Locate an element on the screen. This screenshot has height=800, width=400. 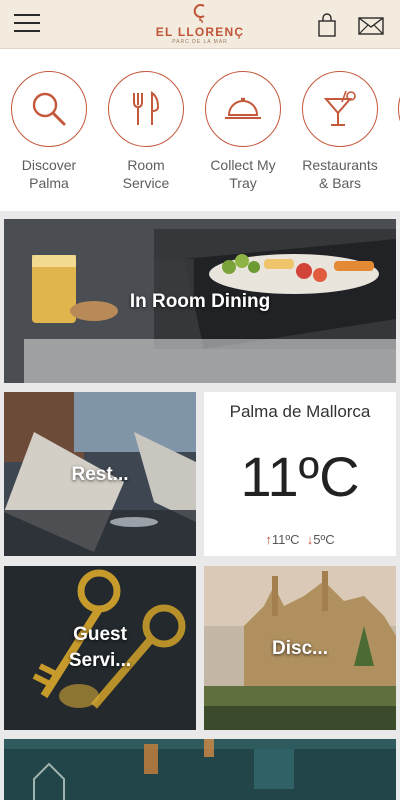
weather-city: Palma de Mallorca is located at coordinates (300, 411).